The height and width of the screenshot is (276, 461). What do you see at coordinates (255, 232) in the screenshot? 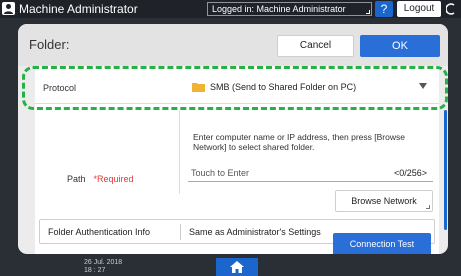
I see `folder-auth-value: Same as Administrator's Settings` at bounding box center [255, 232].